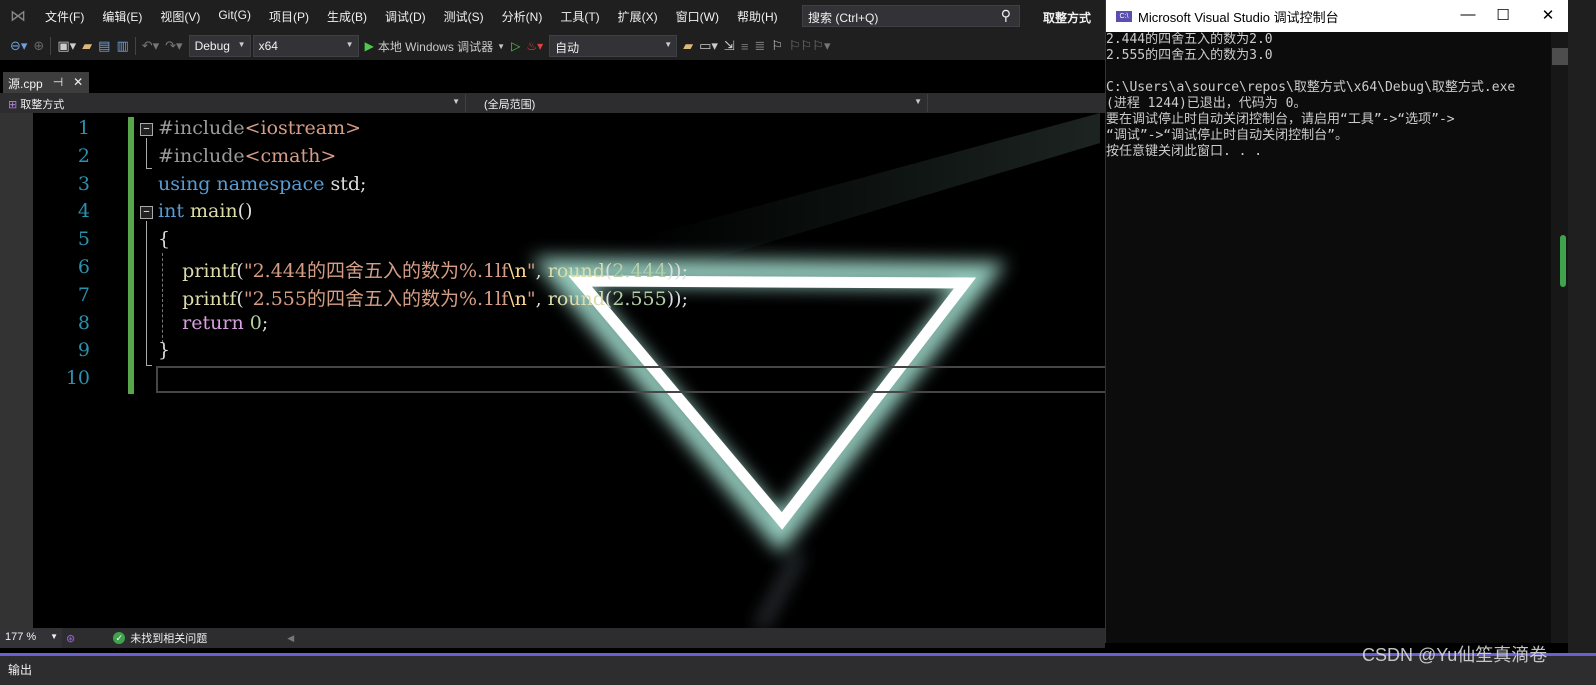 This screenshot has height=685, width=1596. Describe the element at coordinates (70, 638) in the screenshot. I see `copilot-icon: ⊛` at that location.